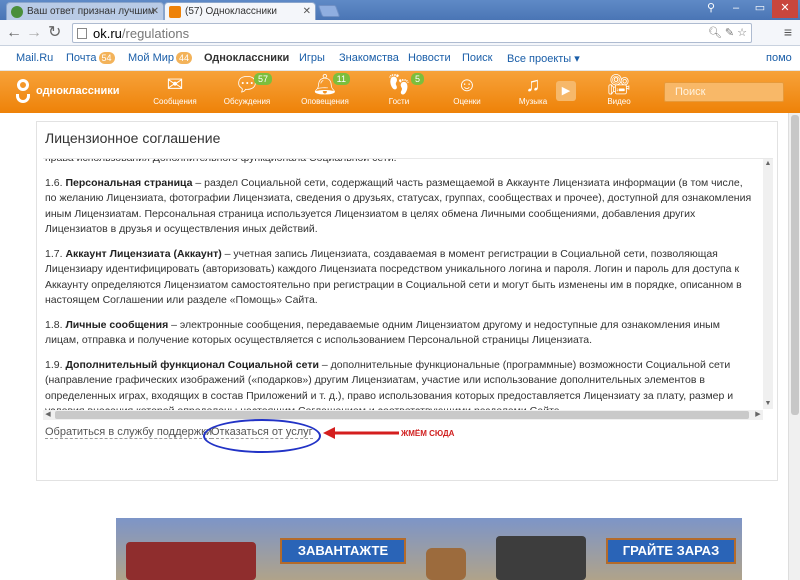  I want to click on red-arrow-icon, so click(361, 433).